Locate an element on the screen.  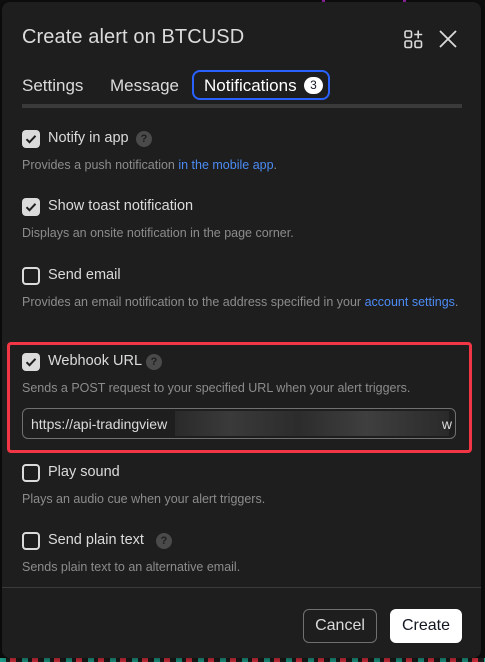
webhook-url-input: https://api-tradingview w is located at coordinates (239, 423).